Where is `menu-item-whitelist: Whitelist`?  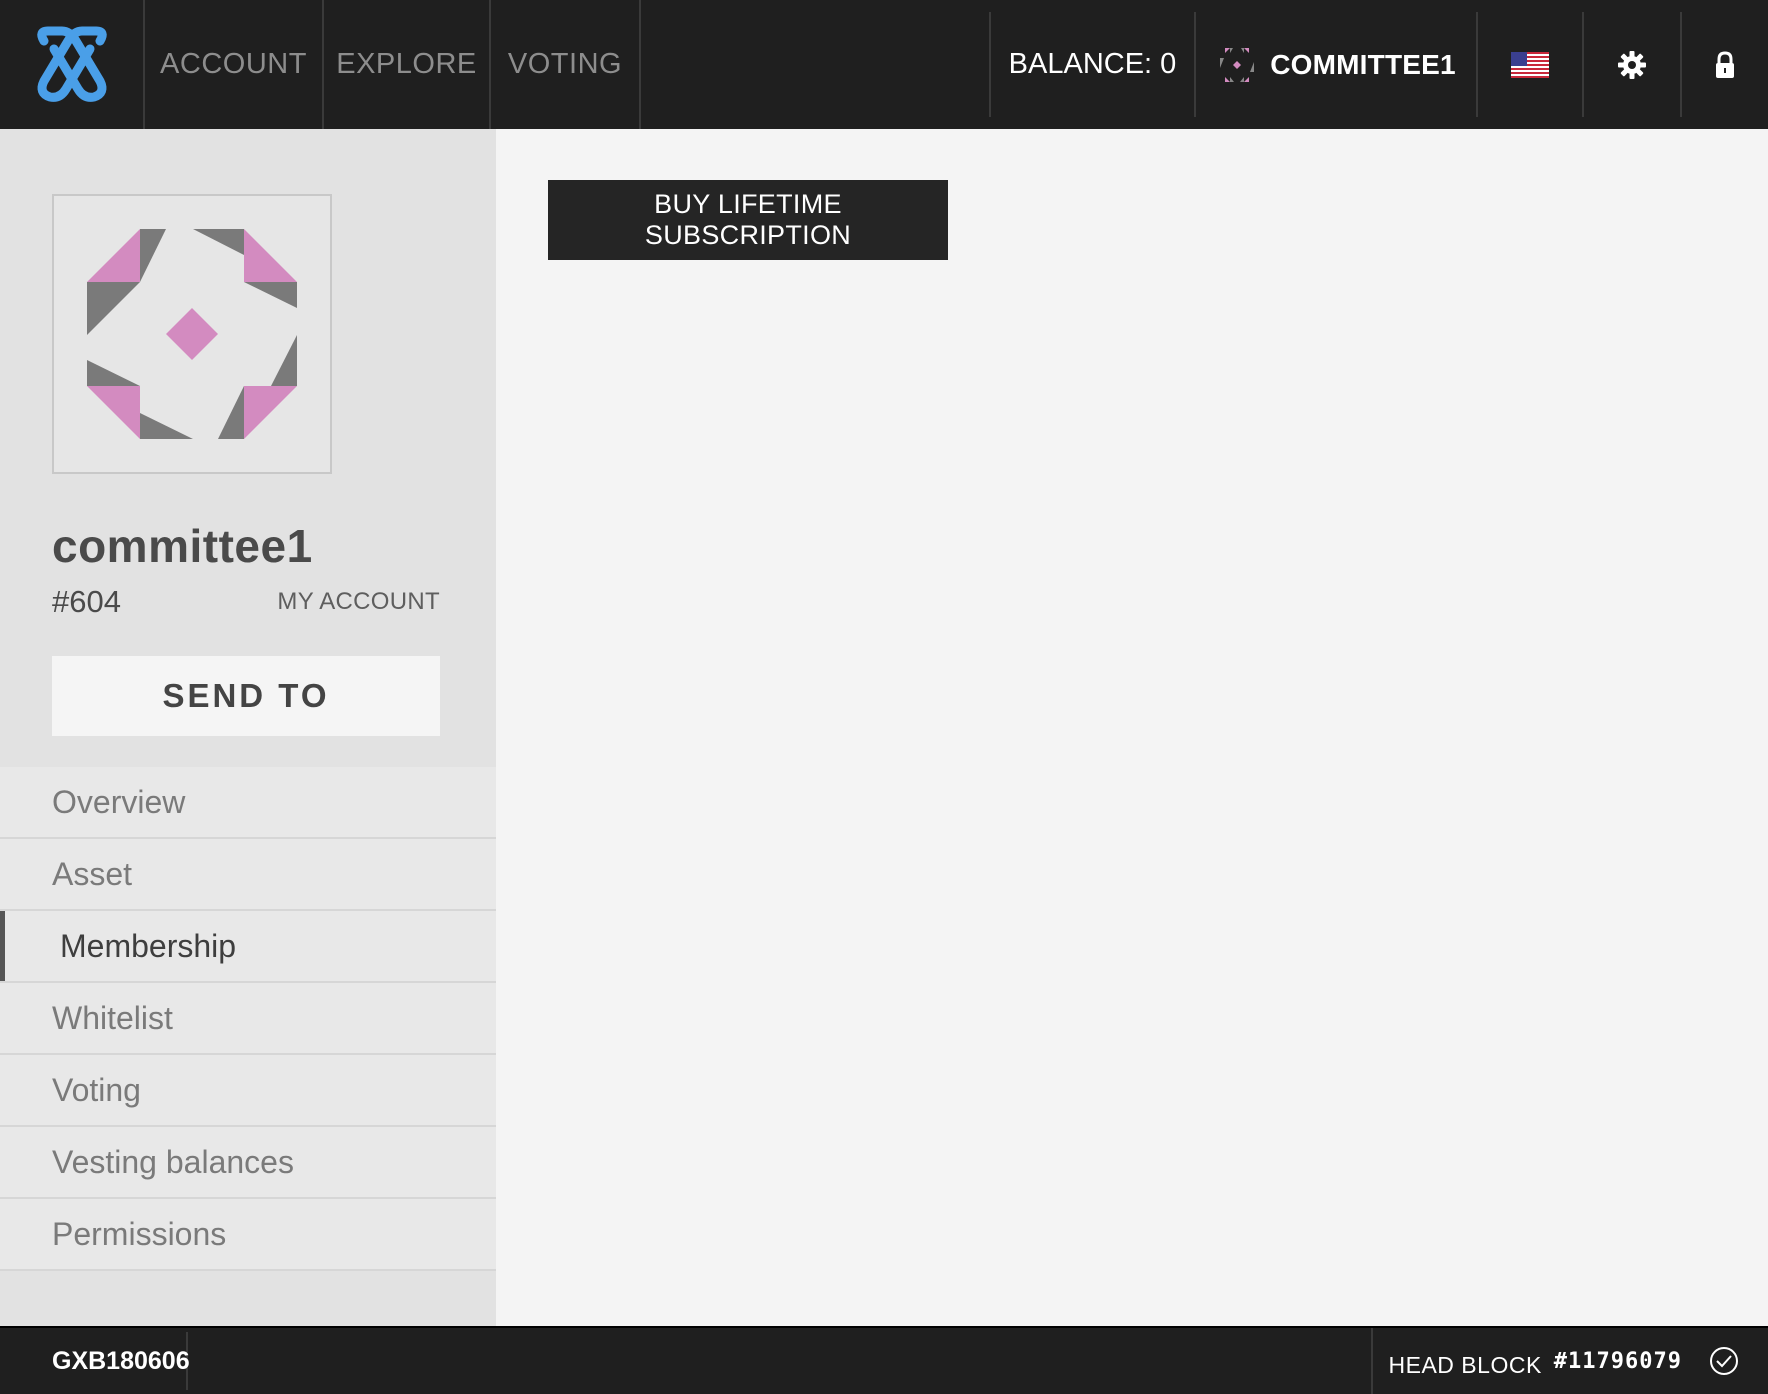
menu-item-whitelist: Whitelist is located at coordinates (248, 1019).